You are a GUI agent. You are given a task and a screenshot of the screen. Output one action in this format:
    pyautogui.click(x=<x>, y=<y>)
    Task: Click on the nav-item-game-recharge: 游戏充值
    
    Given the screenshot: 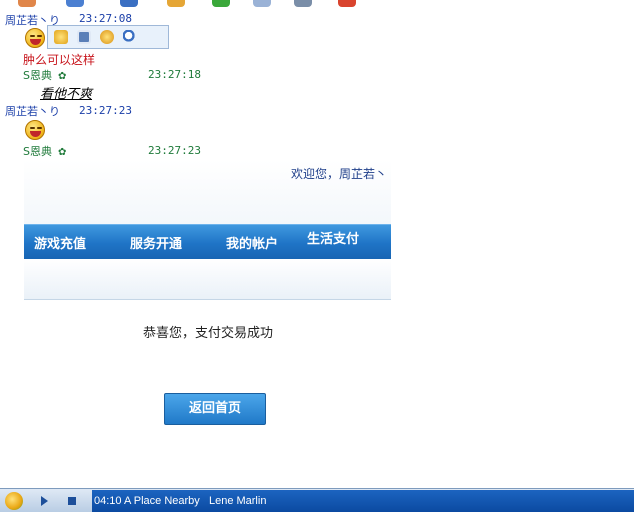 What is the action you would take?
    pyautogui.click(x=60, y=242)
    